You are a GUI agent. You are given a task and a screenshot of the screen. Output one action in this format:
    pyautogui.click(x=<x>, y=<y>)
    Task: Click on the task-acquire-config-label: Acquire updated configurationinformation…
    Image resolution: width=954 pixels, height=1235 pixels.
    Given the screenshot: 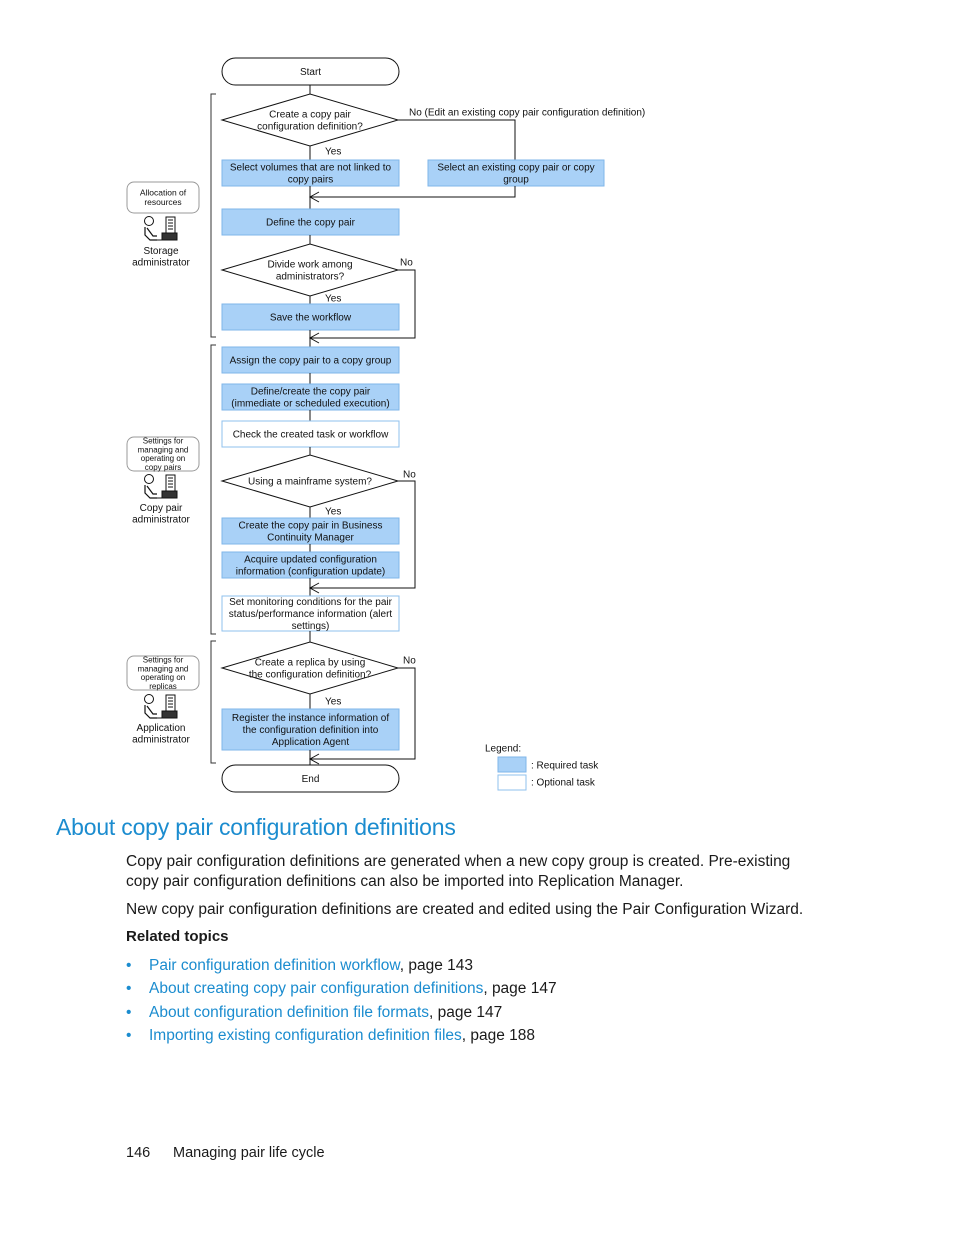 What is the action you would take?
    pyautogui.click(x=311, y=566)
    